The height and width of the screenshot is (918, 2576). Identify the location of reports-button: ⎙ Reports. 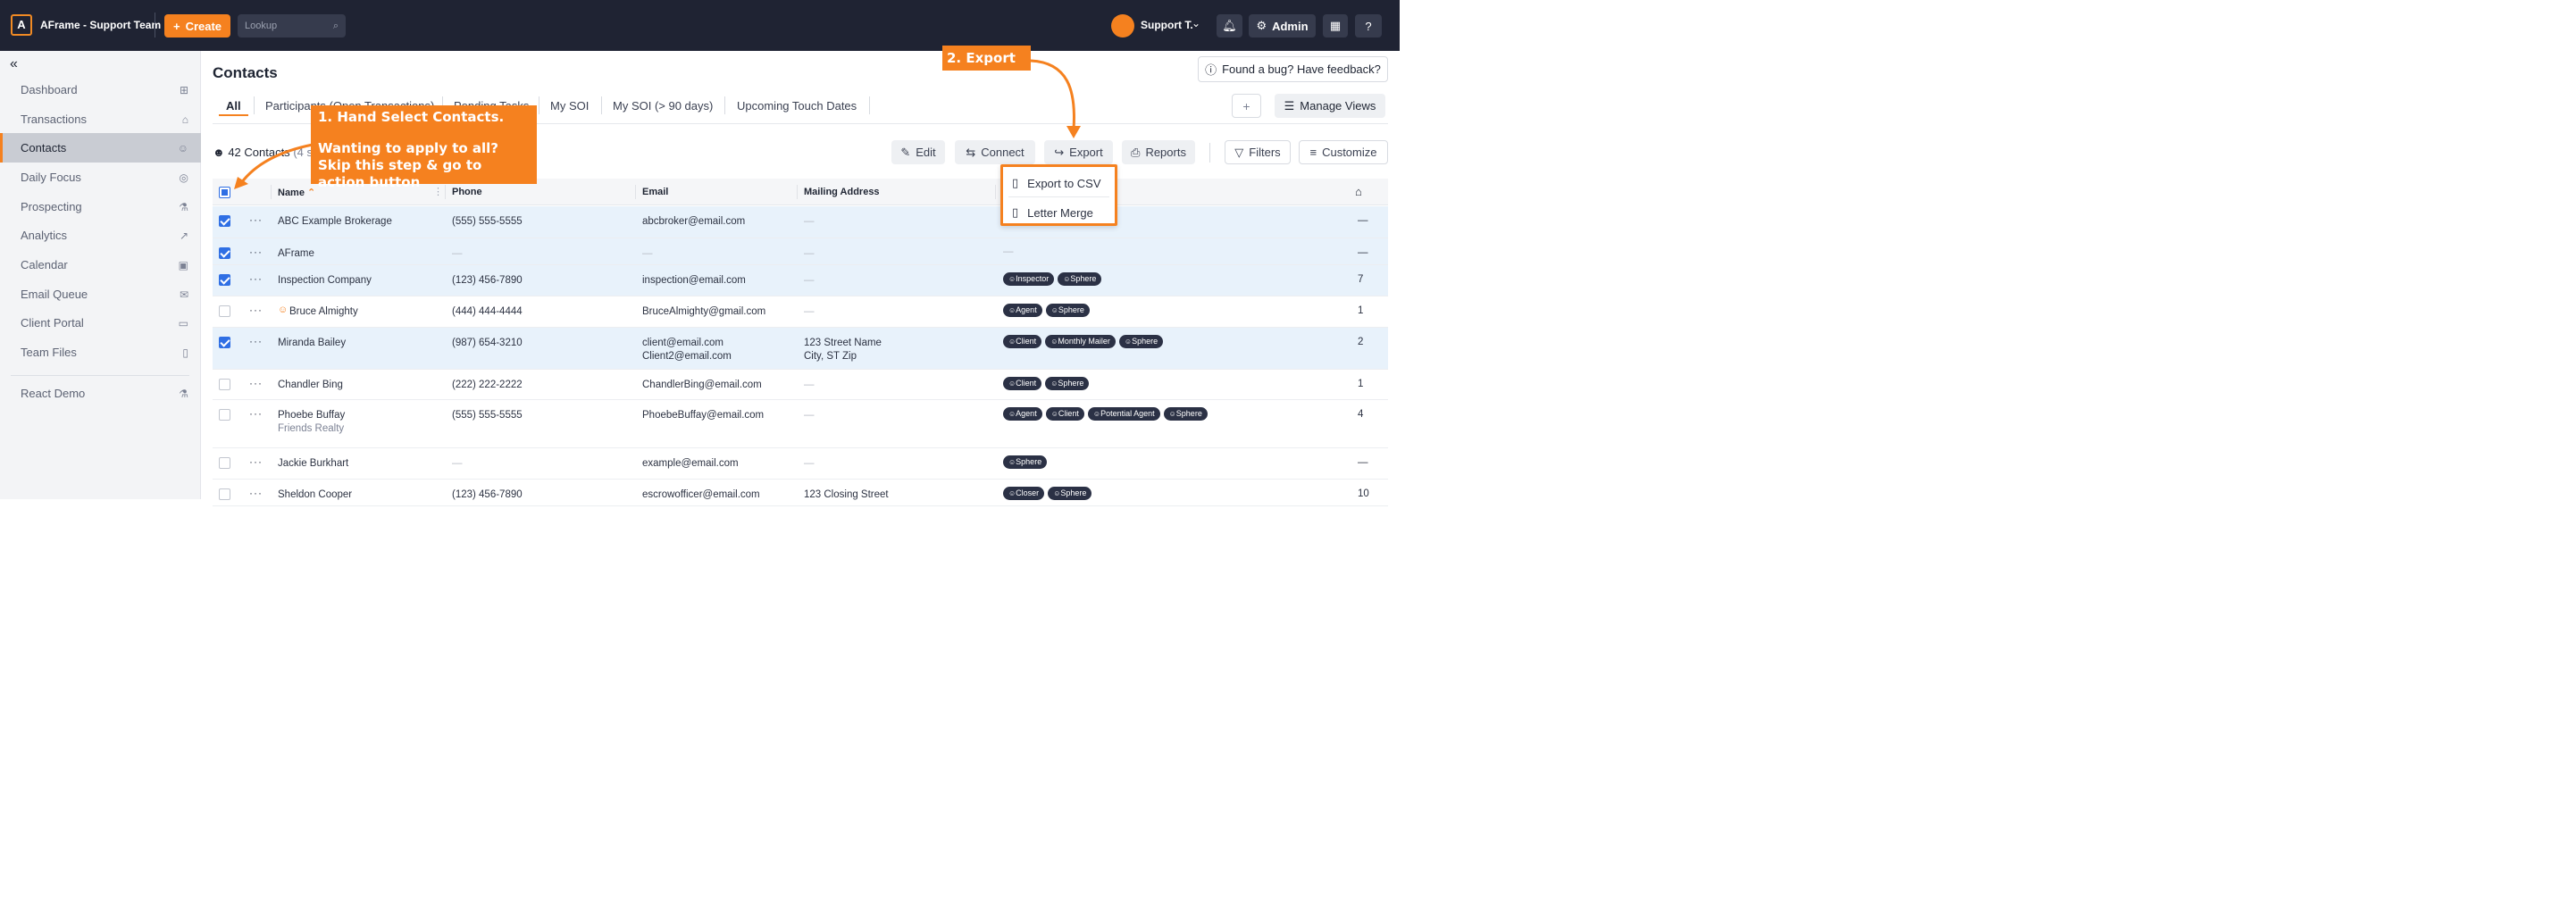
(1159, 152).